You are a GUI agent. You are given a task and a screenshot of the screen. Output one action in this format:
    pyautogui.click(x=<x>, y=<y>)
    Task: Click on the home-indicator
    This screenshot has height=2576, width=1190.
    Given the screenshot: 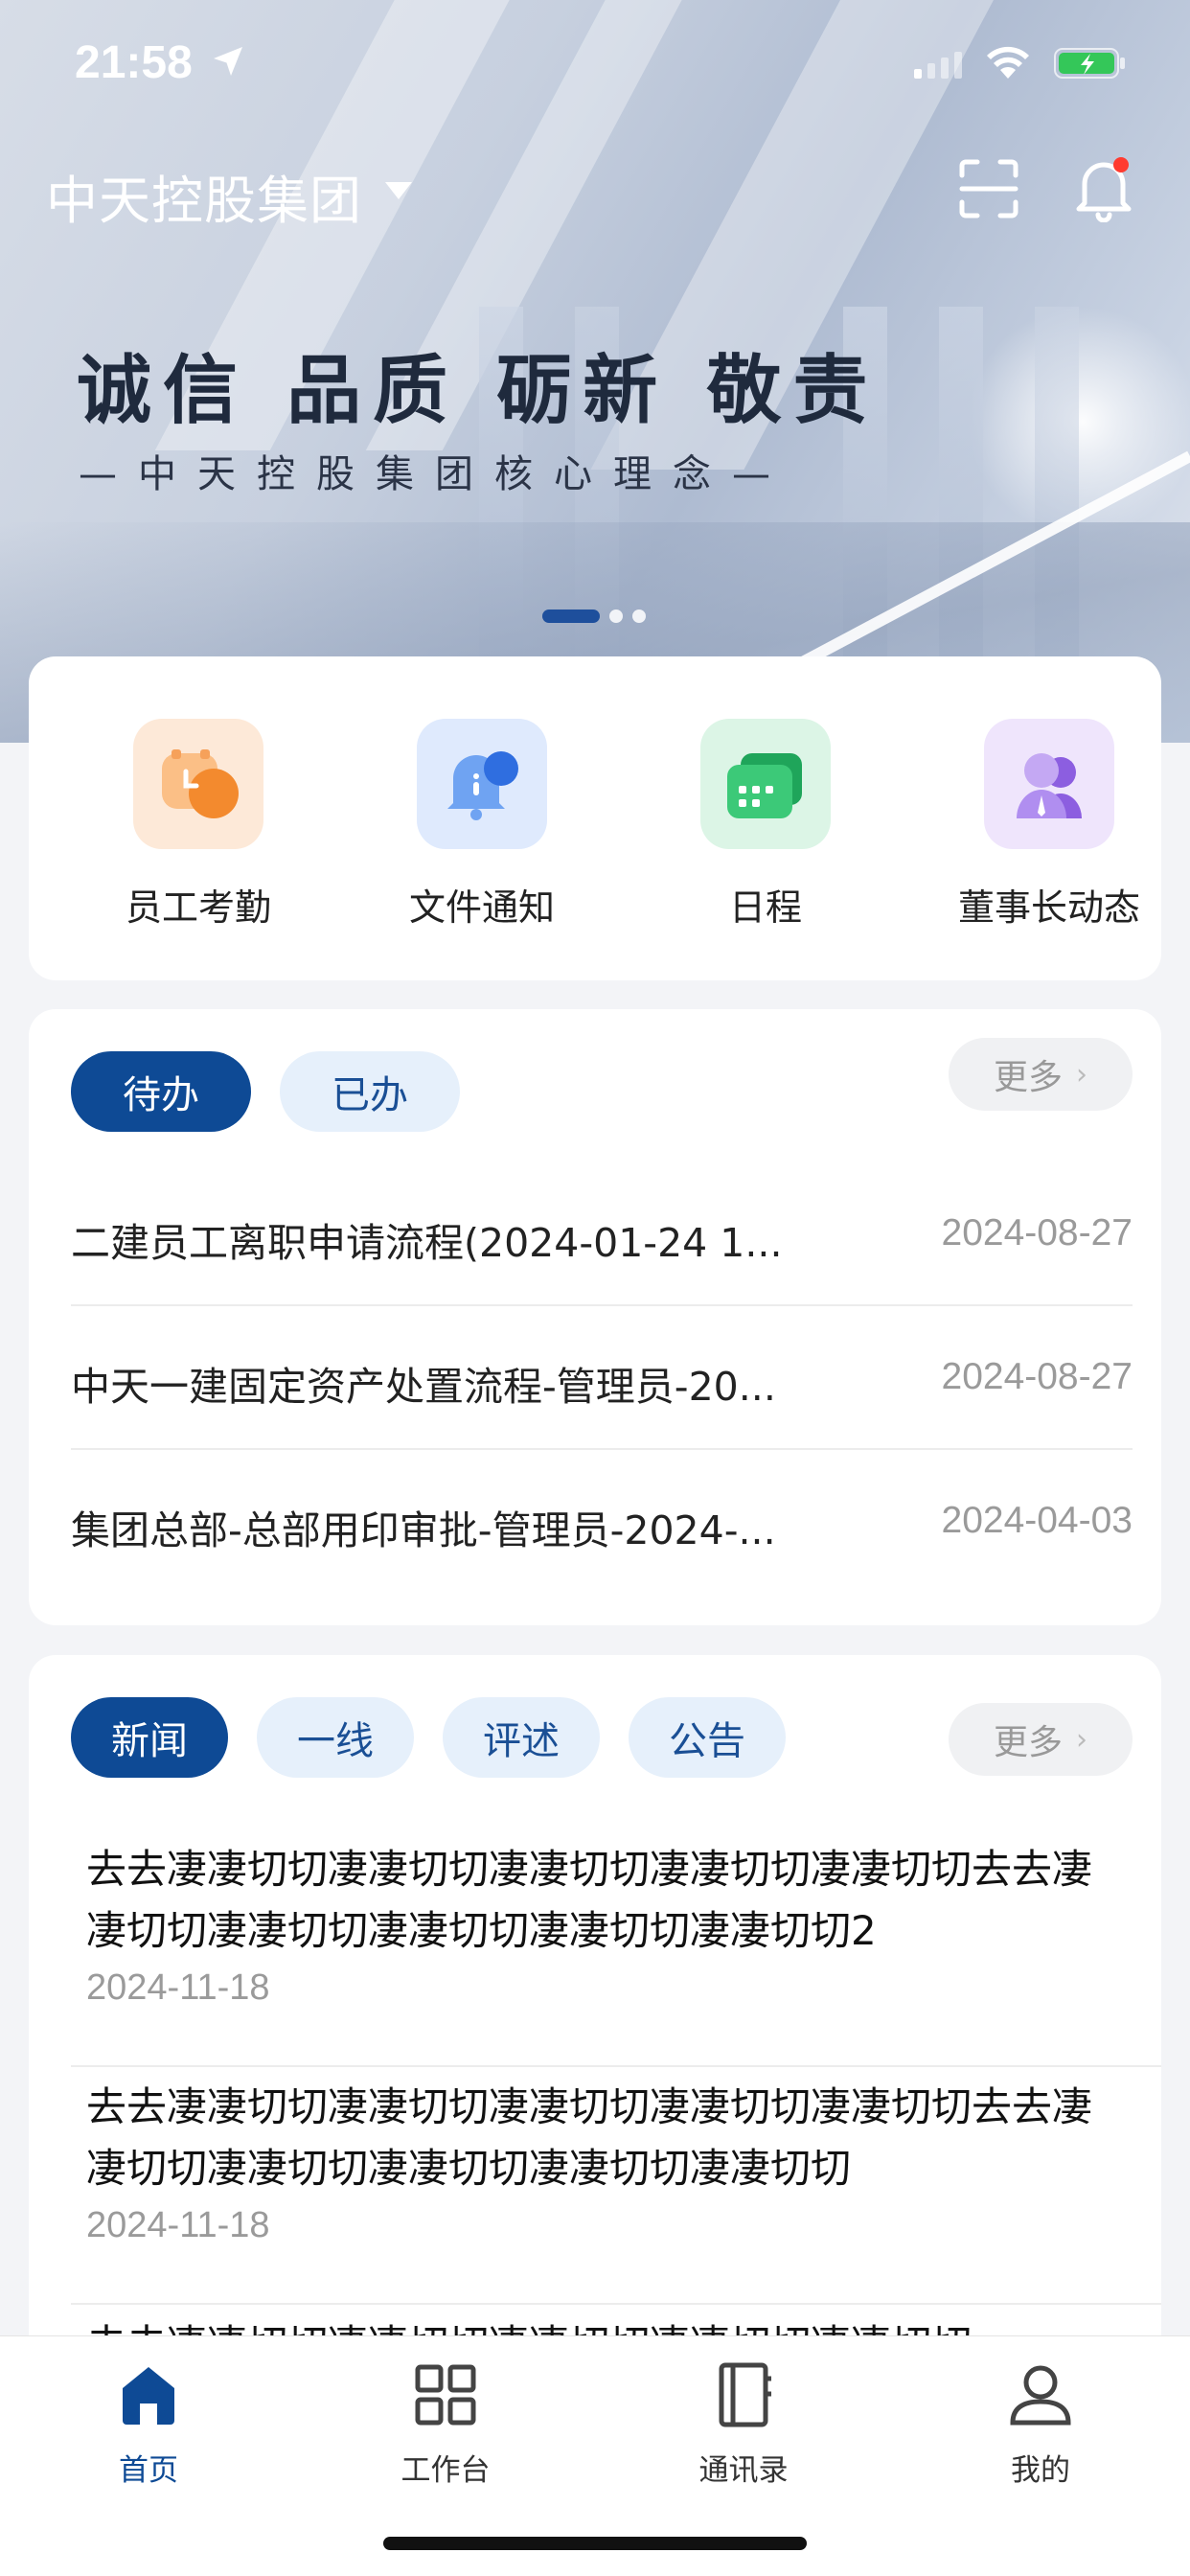 What is the action you would take?
    pyautogui.click(x=595, y=2543)
    